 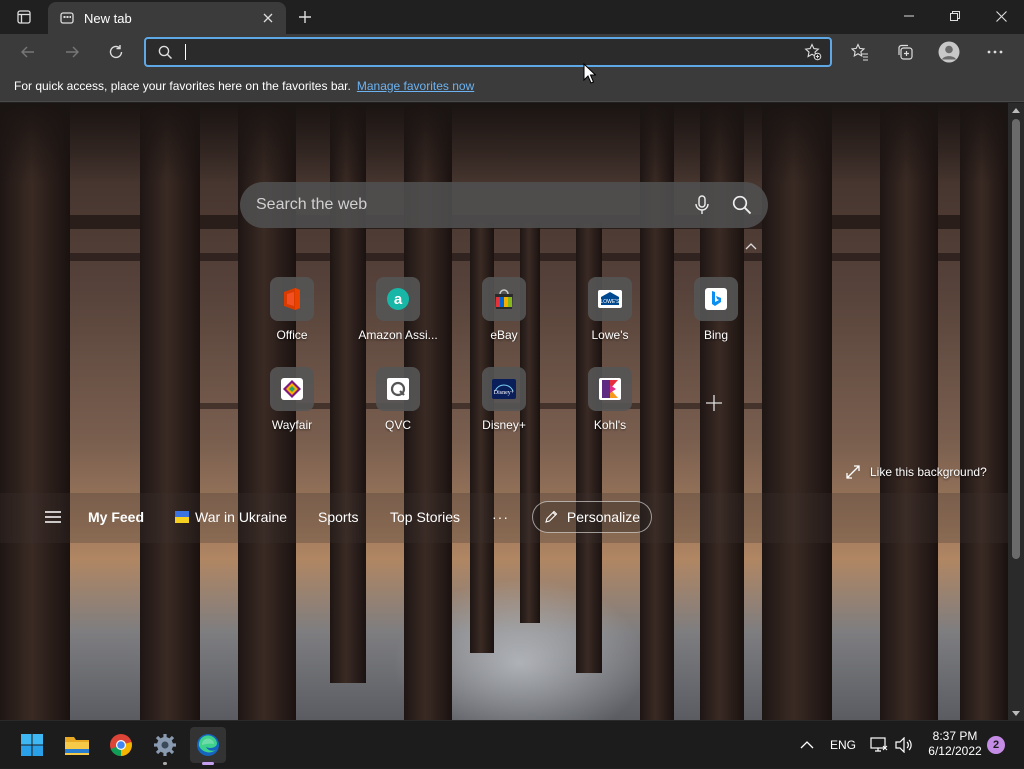 What do you see at coordinates (77, 745) in the screenshot?
I see `file-explorer-button` at bounding box center [77, 745].